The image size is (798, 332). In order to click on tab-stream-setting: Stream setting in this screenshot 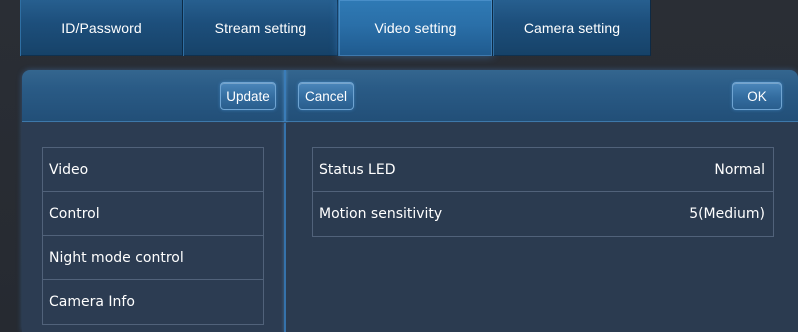, I will do `click(260, 28)`.